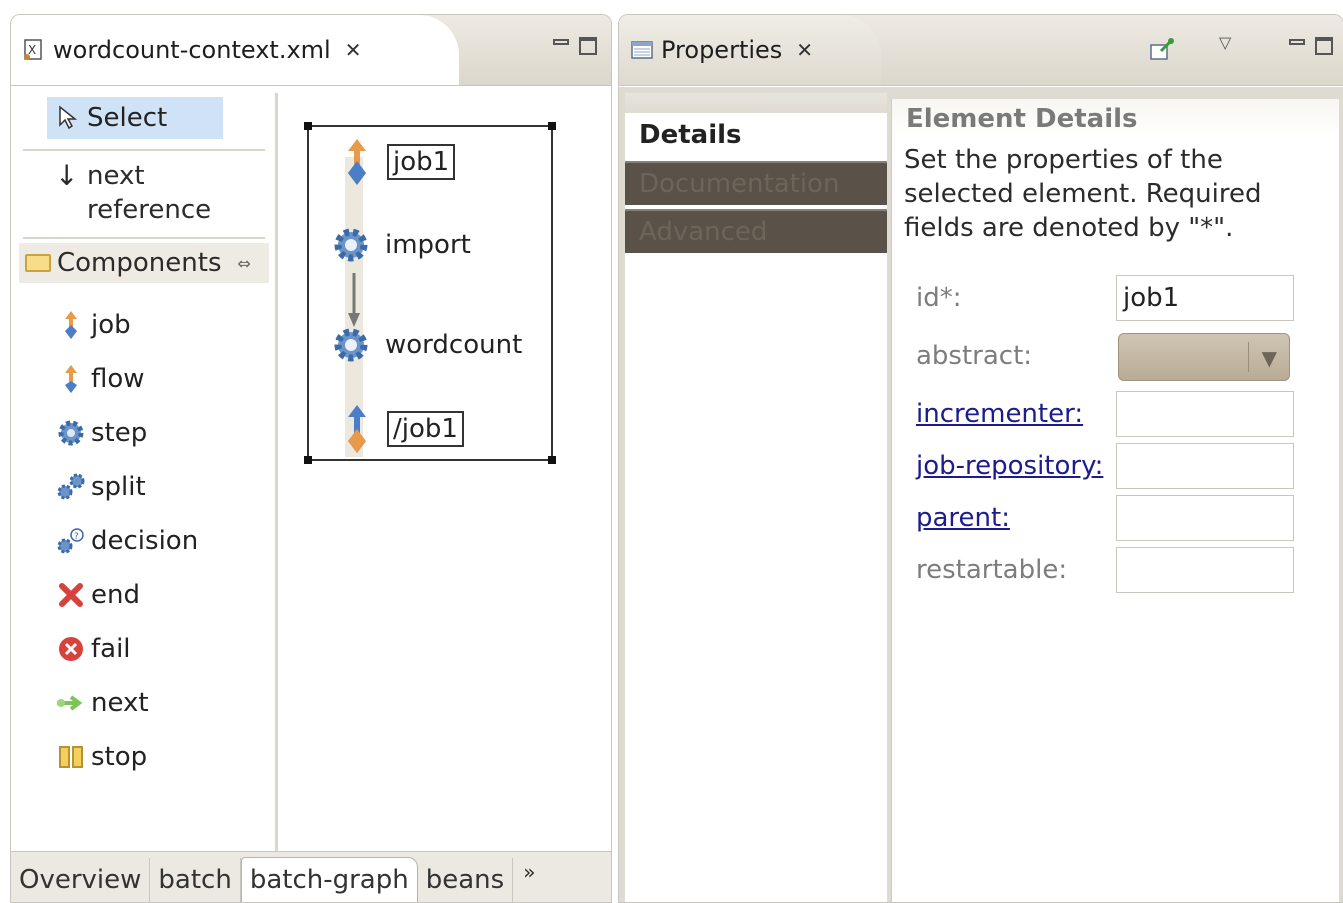  Describe the element at coordinates (529, 872) in the screenshot. I see `more-tabs-icon: »` at that location.